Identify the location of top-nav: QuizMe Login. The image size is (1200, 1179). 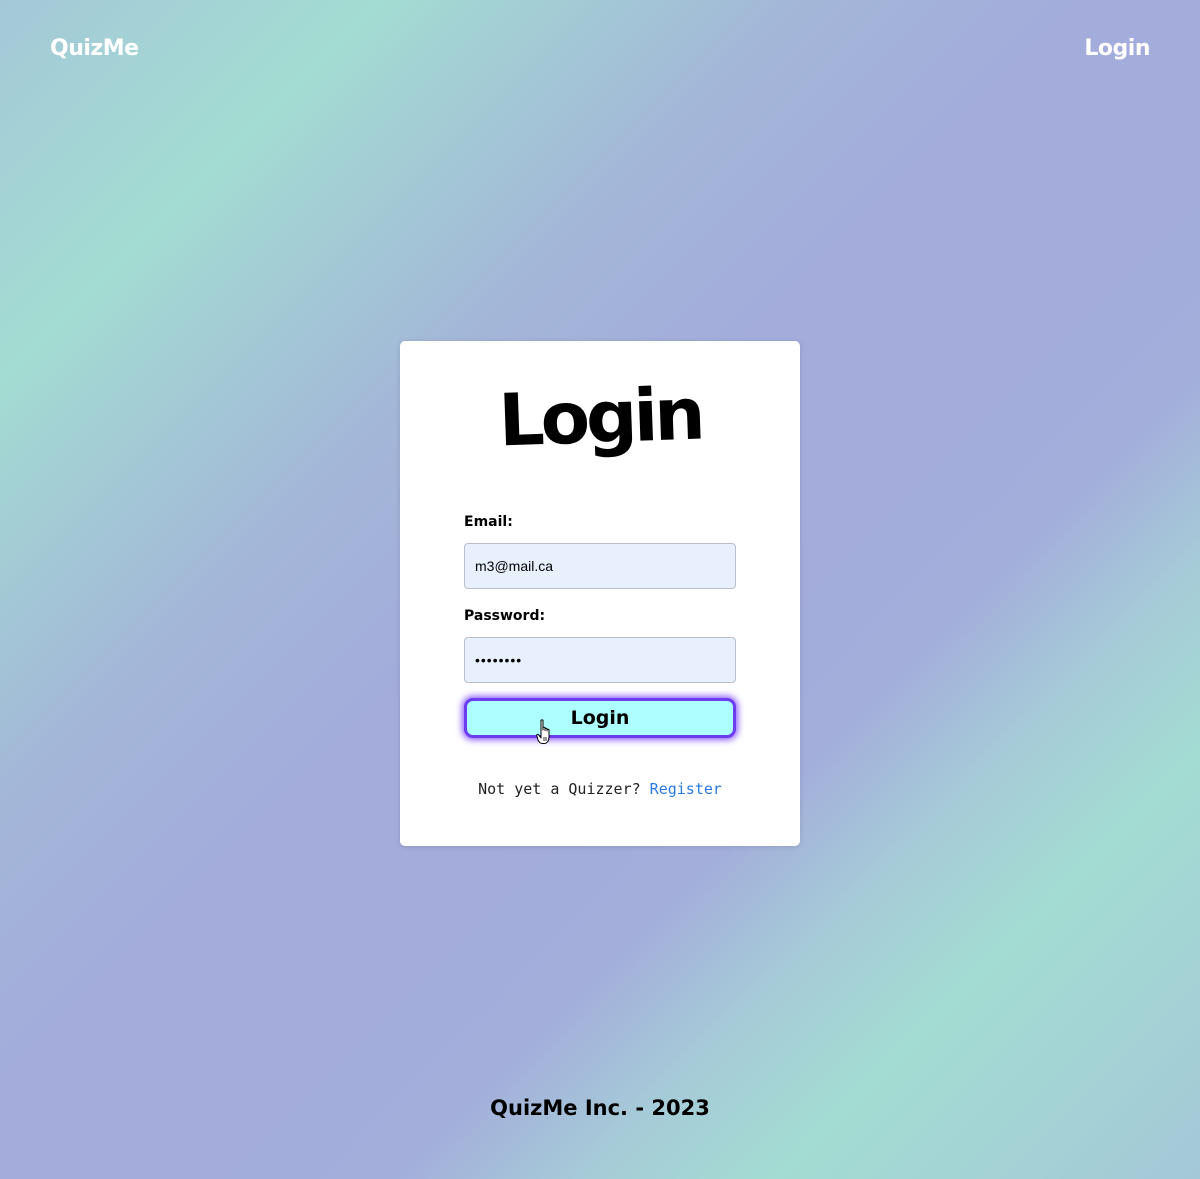
(600, 50).